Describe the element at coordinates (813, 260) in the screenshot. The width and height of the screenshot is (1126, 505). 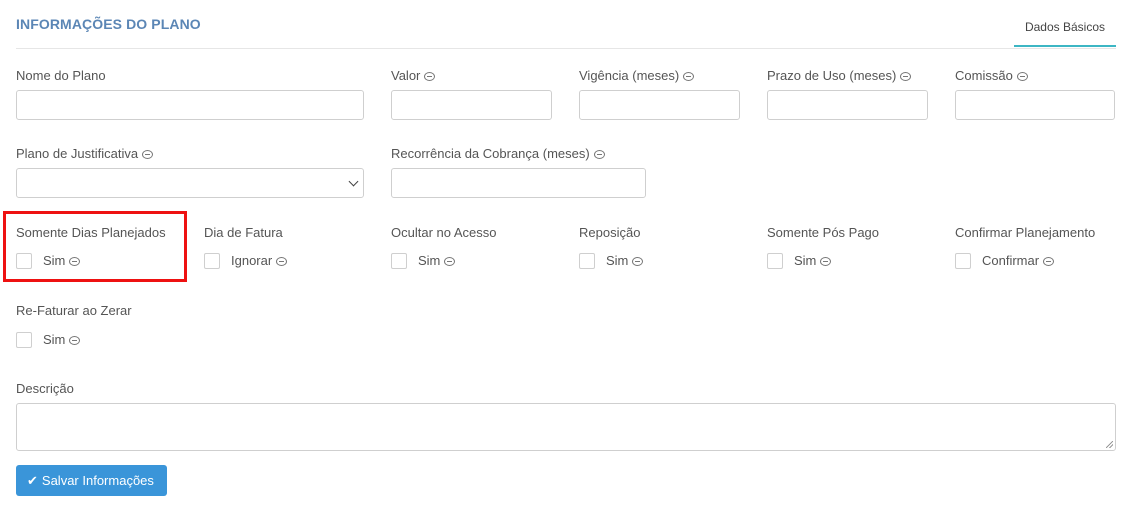
I see `somente-pos-pago-option: Sim` at that location.